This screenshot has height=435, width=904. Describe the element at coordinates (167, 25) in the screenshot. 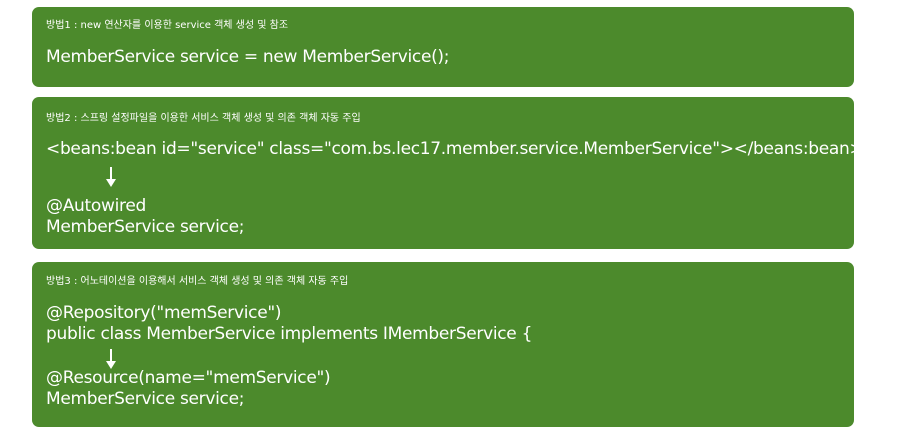

I see `method1-label: 방법1 : new 연산자를 이용한 service 객체 생성 및 참조` at that location.